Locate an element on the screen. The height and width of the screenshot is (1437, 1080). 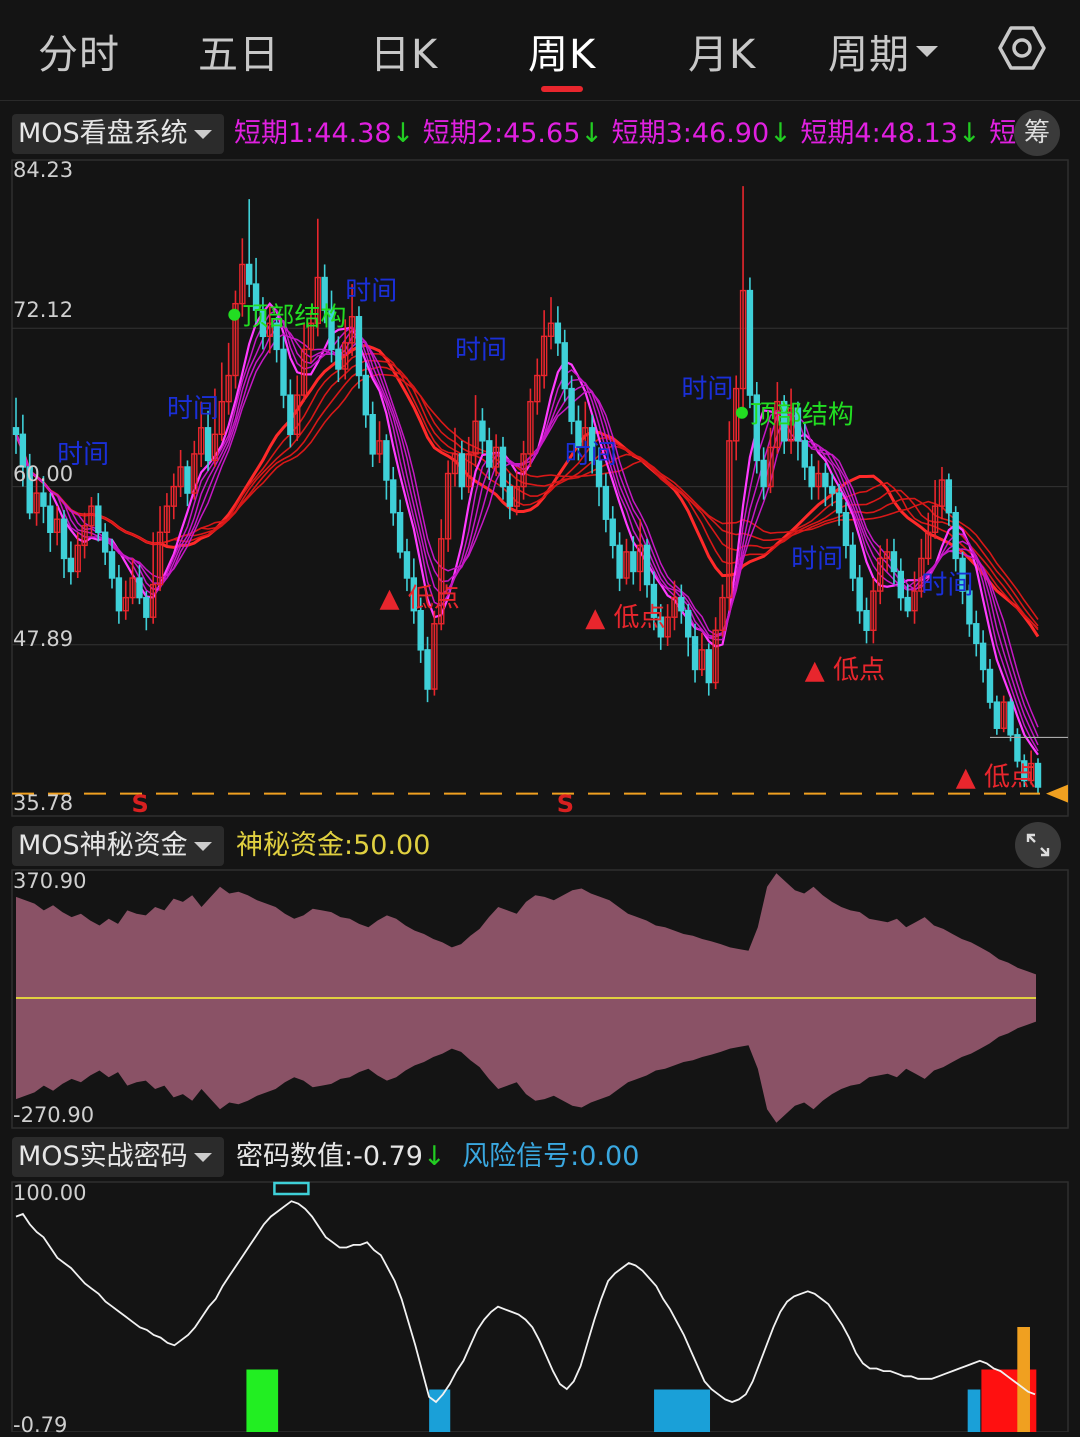
code-value-line is located at coordinates (525, 1302).